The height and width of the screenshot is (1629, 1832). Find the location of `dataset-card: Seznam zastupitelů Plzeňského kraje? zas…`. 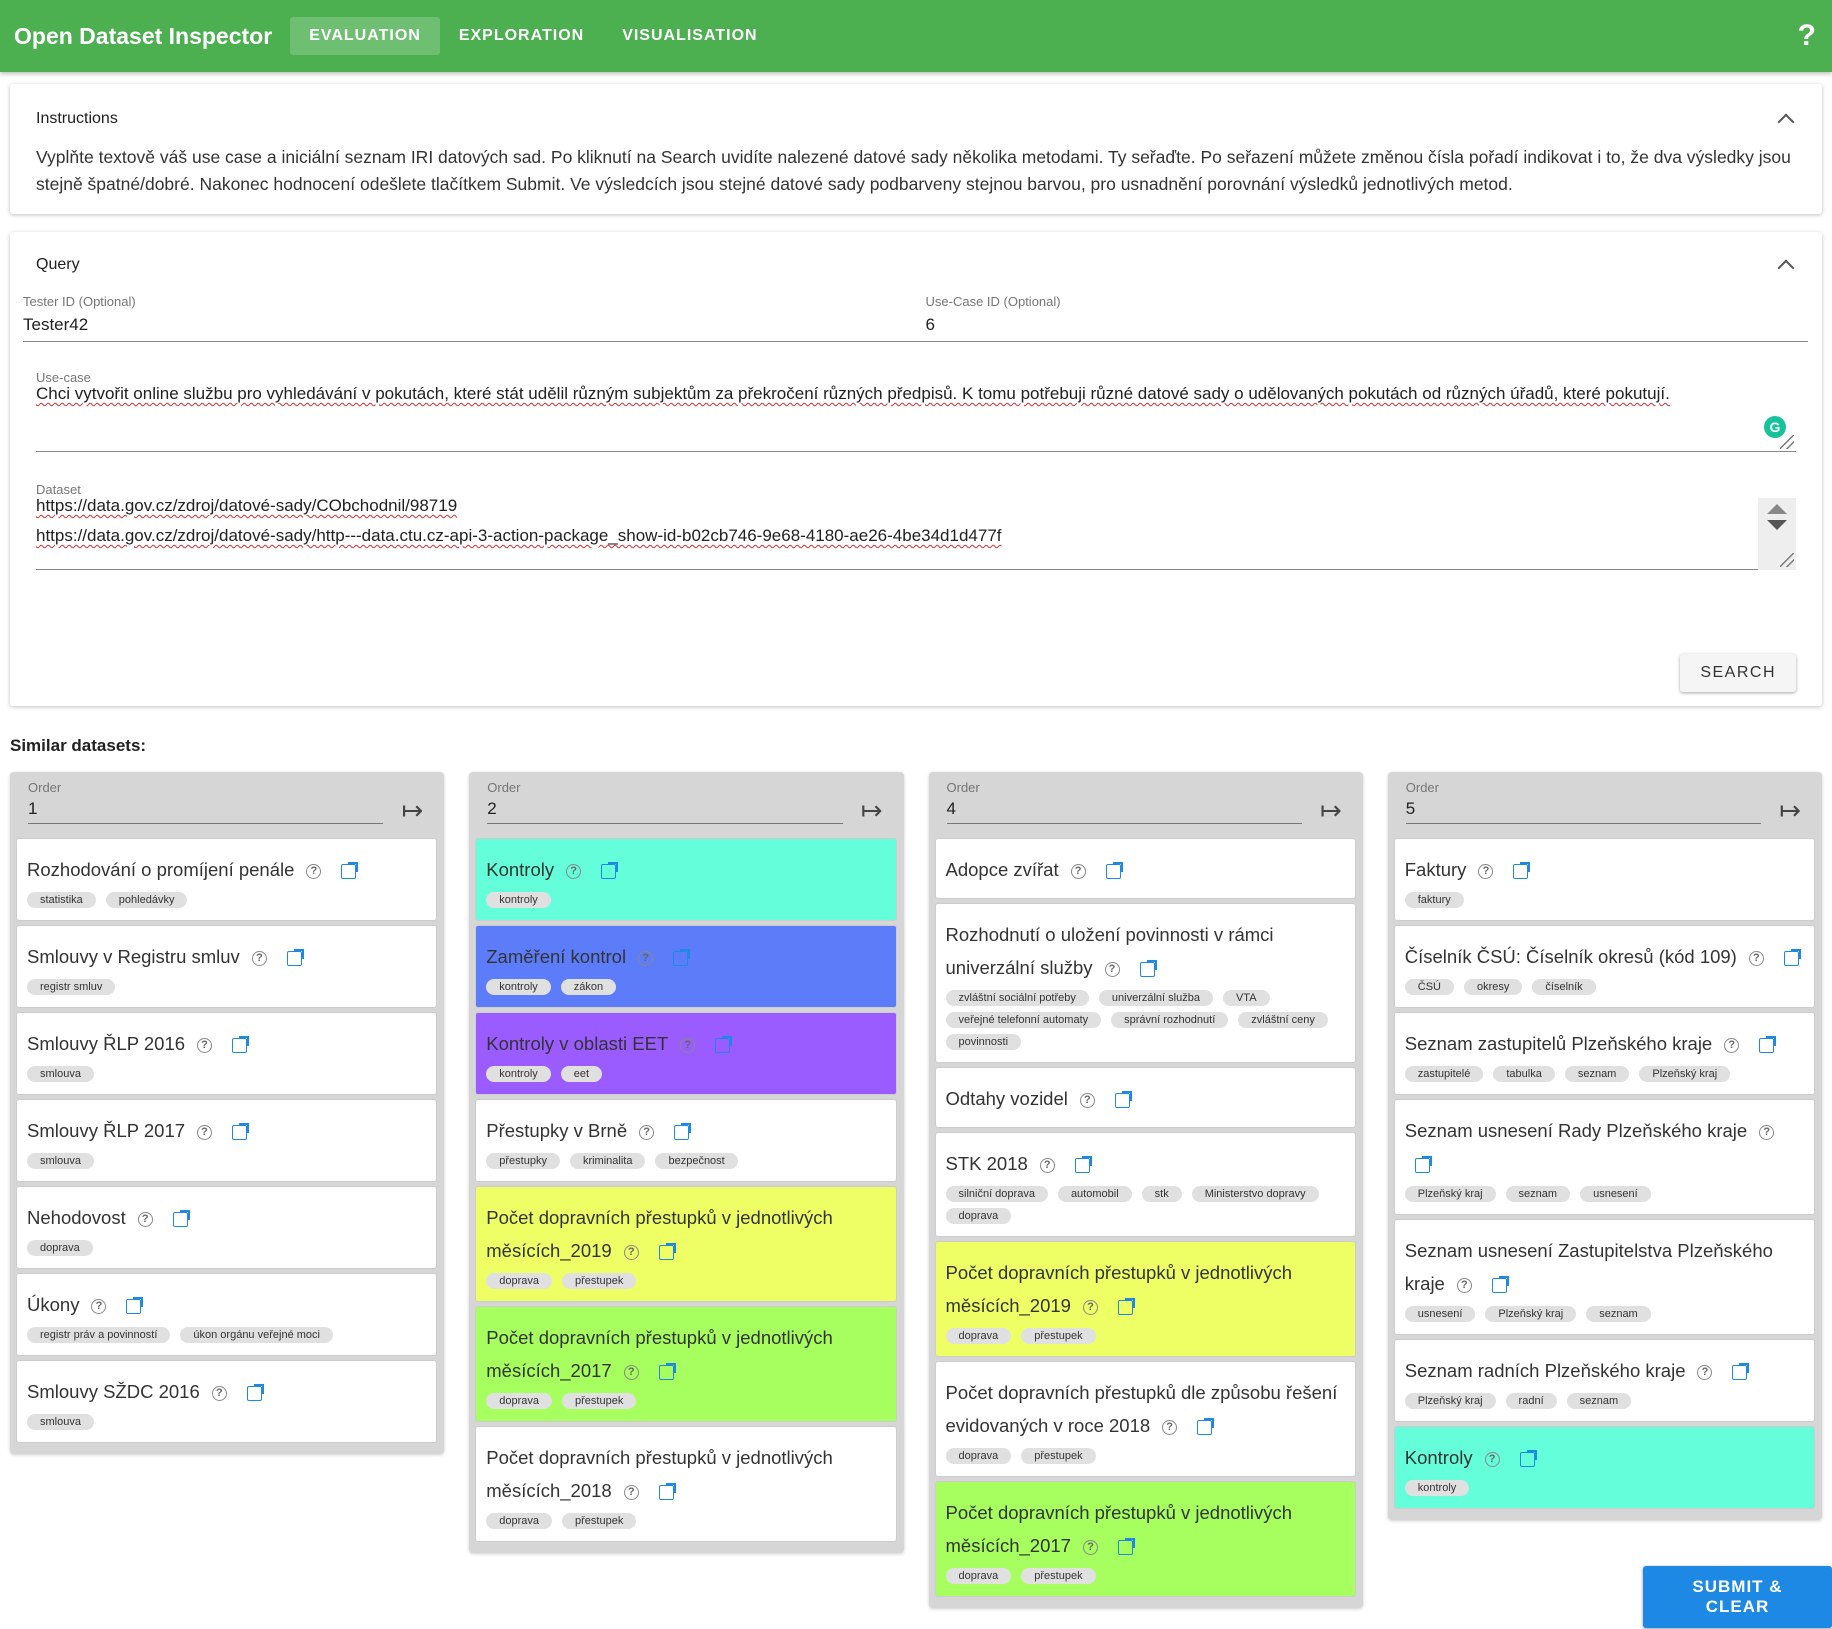

dataset-card: Seznam zastupitelů Plzeňského kraje? zas… is located at coordinates (1604, 1053).